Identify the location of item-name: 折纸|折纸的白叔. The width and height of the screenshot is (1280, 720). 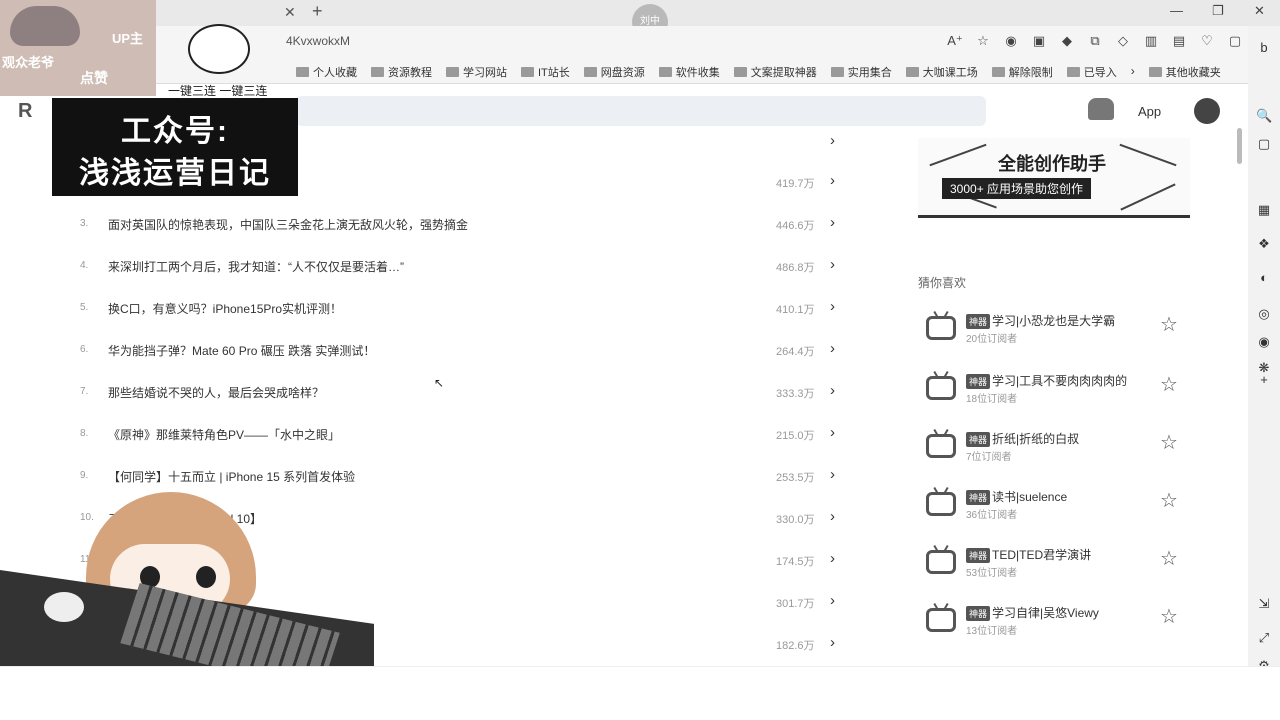
(1035, 438).